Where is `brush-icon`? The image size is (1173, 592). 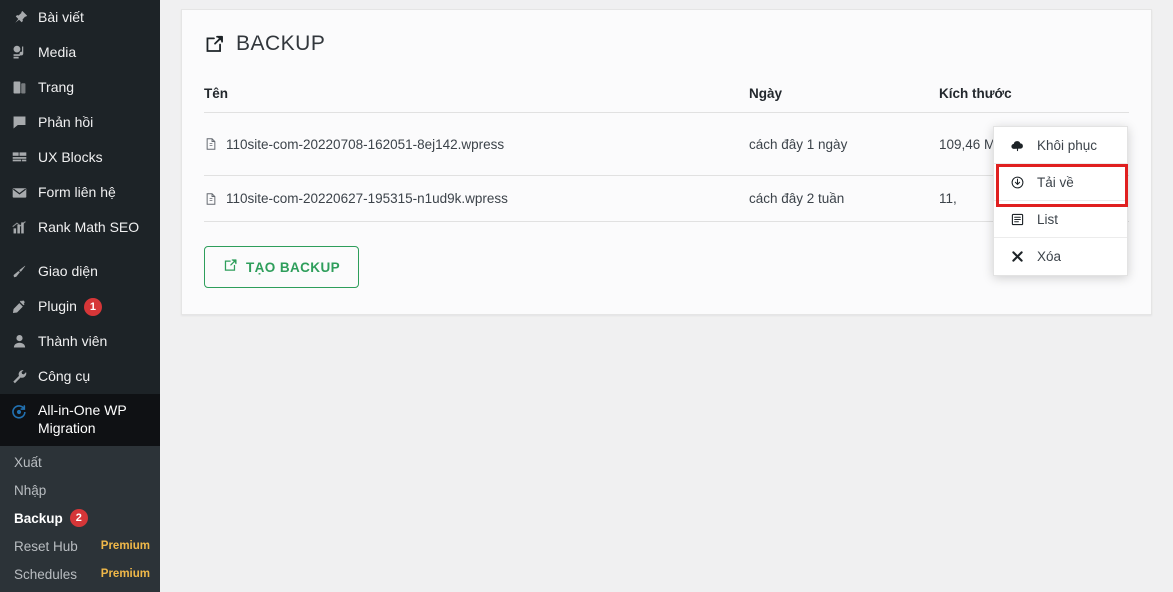
brush-icon is located at coordinates (19, 272).